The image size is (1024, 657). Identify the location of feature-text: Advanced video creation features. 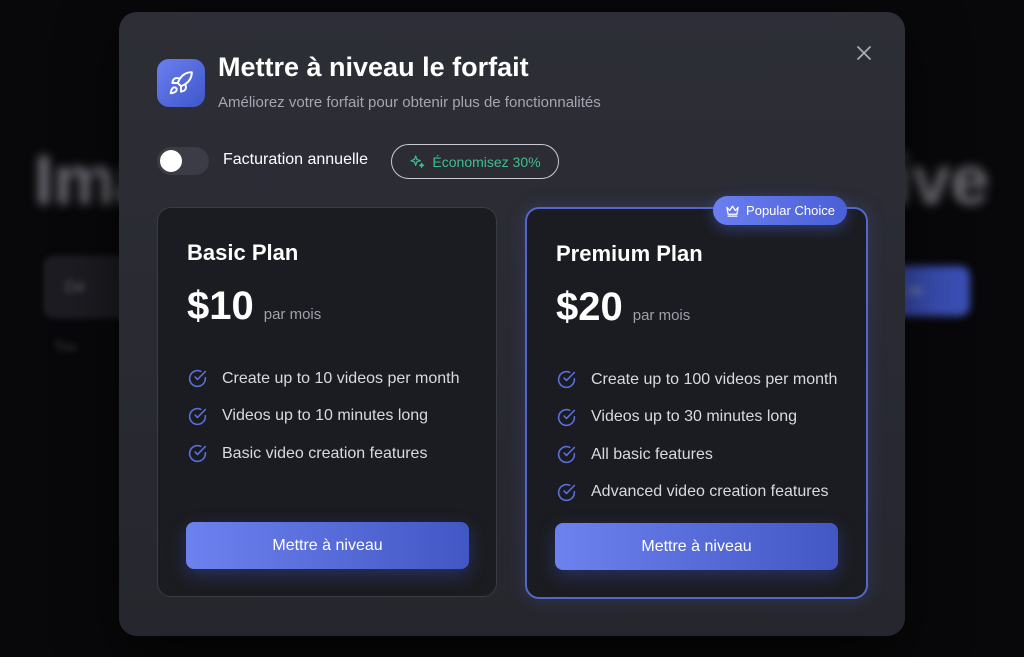
(710, 492).